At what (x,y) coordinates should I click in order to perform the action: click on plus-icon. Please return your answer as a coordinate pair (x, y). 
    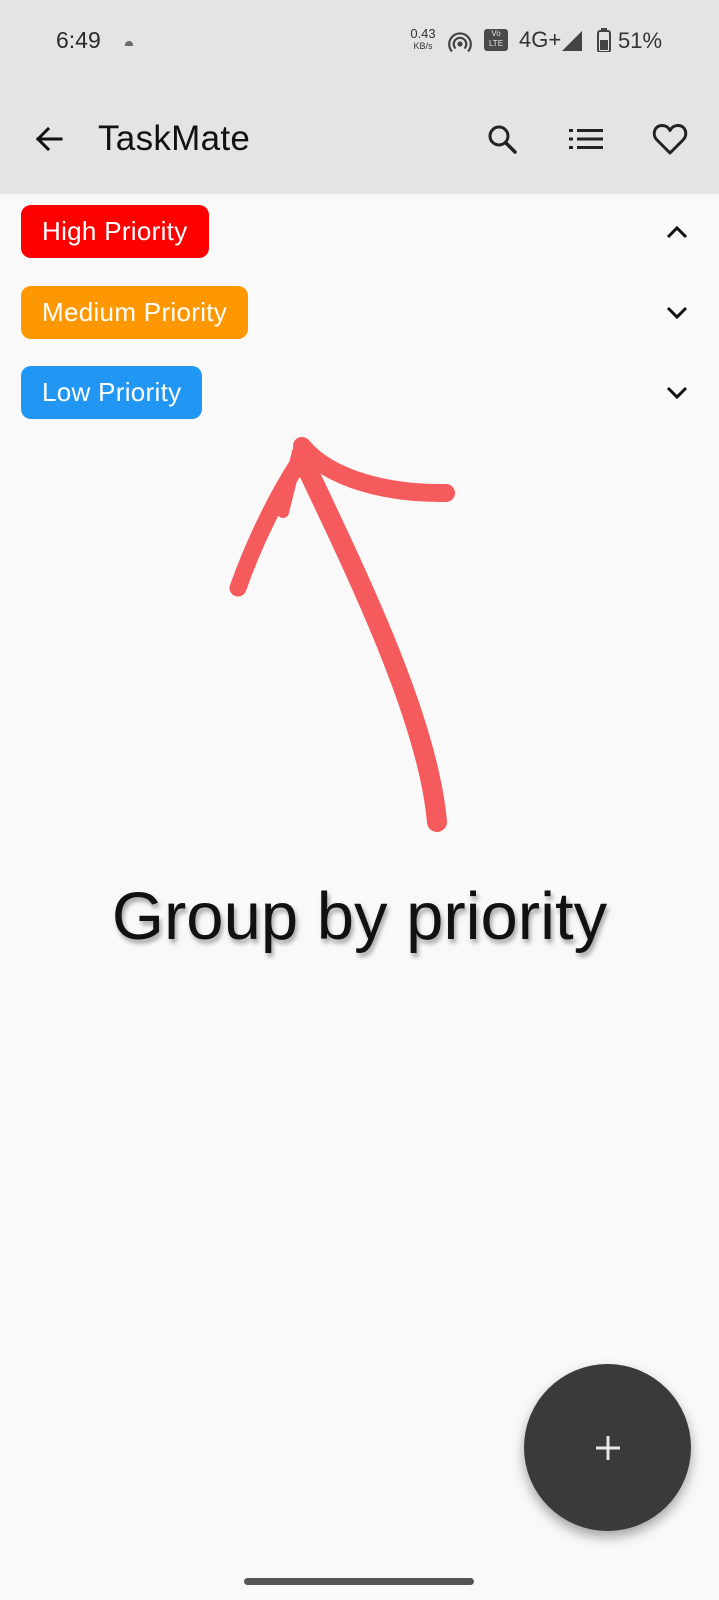
    Looking at the image, I should click on (607, 1447).